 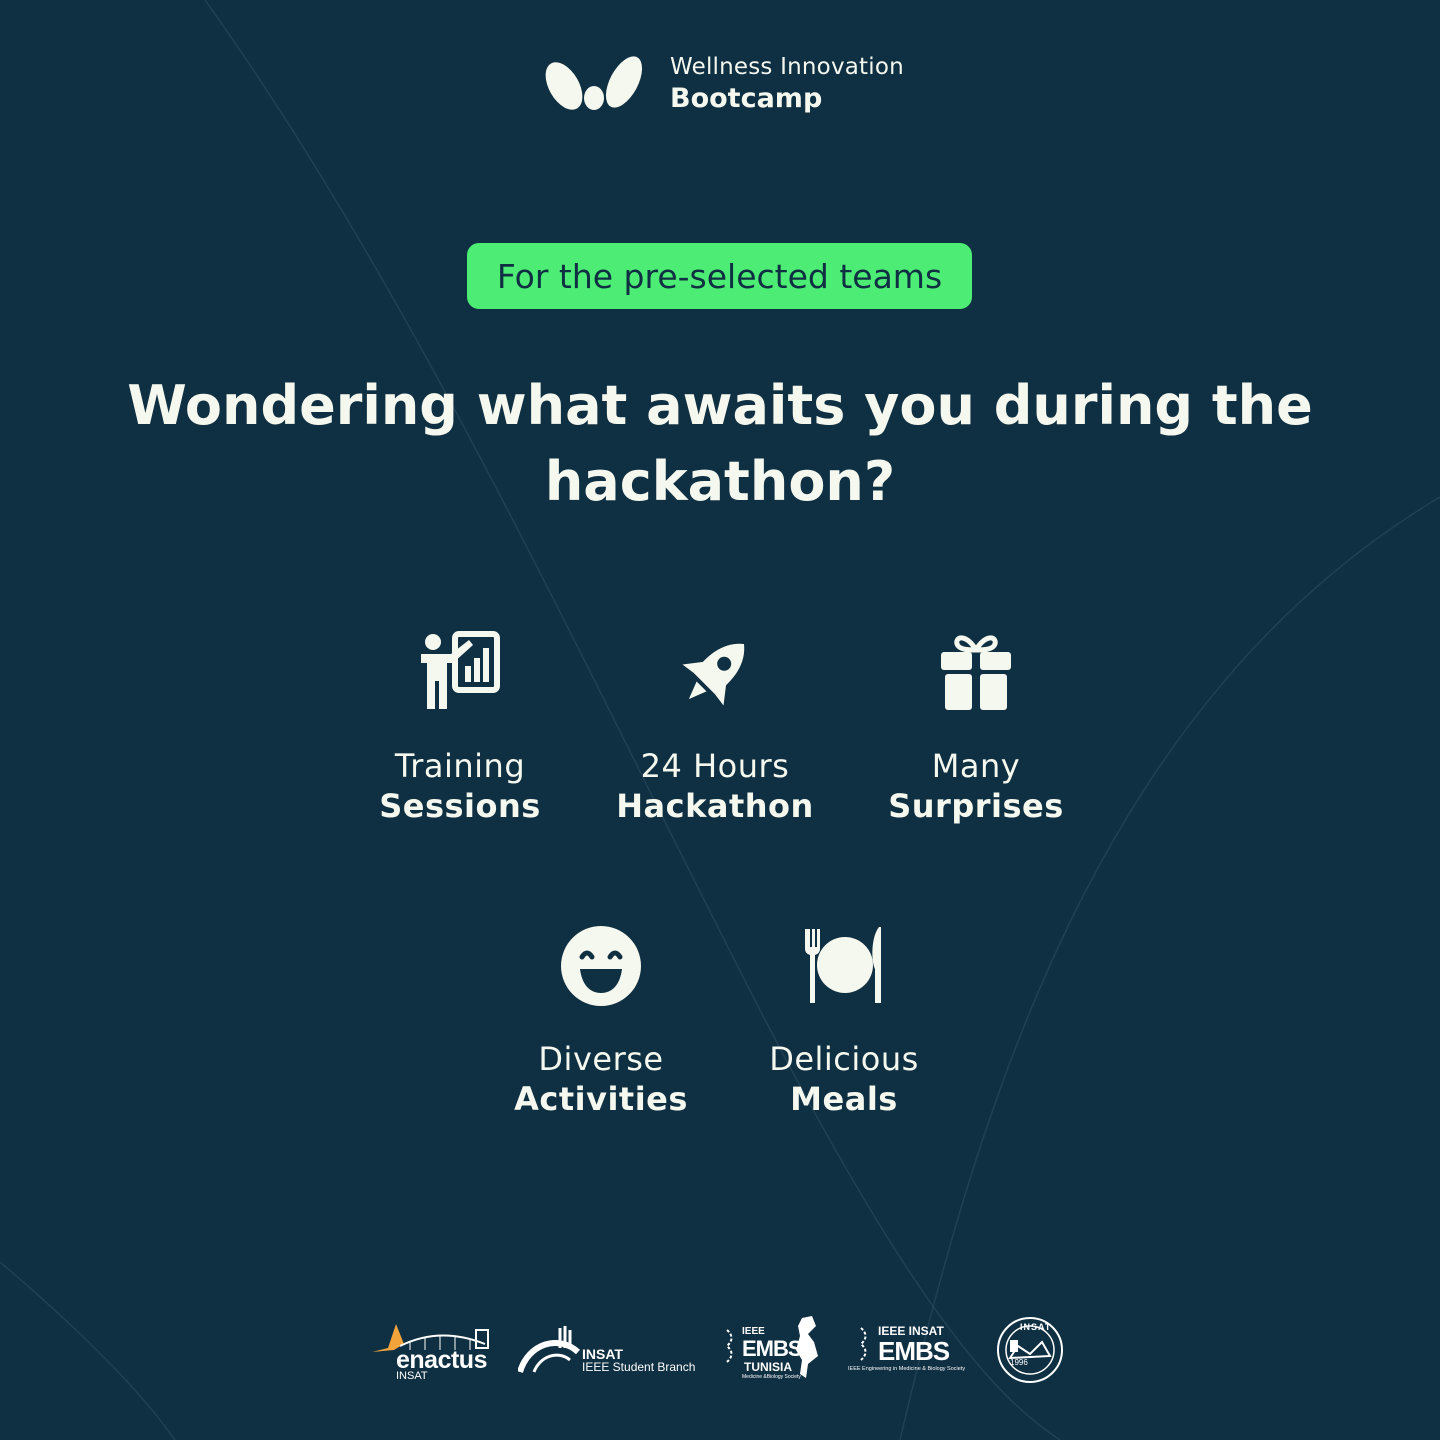 I want to click on audience-badge: For the pre-selected teams, so click(x=719, y=276).